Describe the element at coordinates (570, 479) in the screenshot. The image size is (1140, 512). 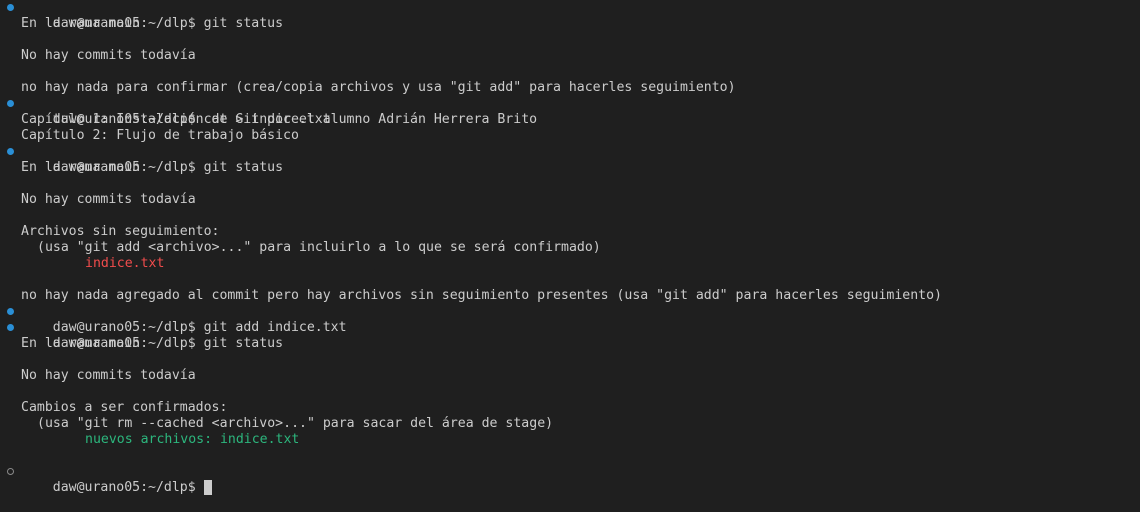
I see `active-command-line: daw@urano05:~/dlp$` at that location.